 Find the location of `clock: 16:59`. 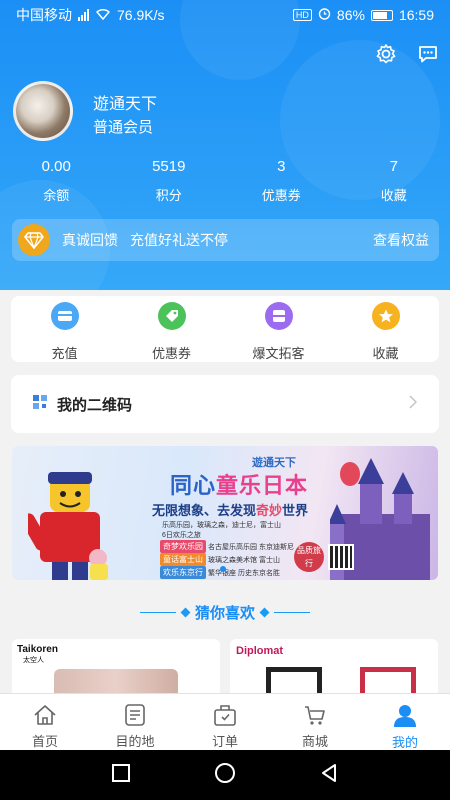

clock: 16:59 is located at coordinates (416, 15).